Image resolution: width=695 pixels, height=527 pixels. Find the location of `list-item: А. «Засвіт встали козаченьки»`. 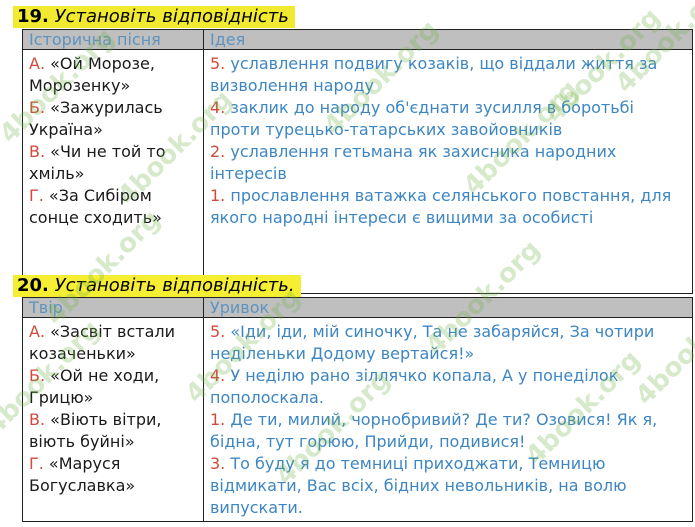

list-item: А. «Засвіт встали козаченьки» is located at coordinates (102, 342).